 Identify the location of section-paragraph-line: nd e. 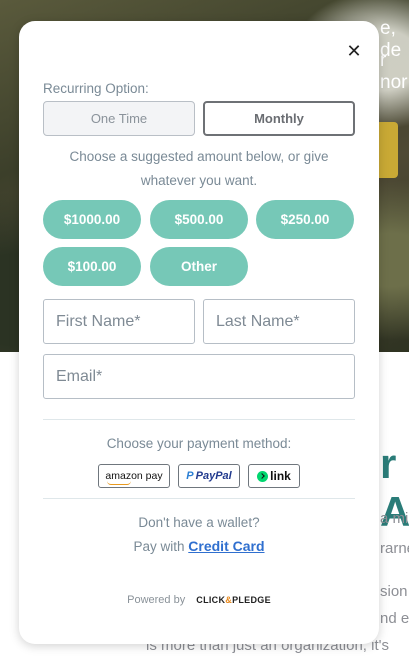
(394, 618).